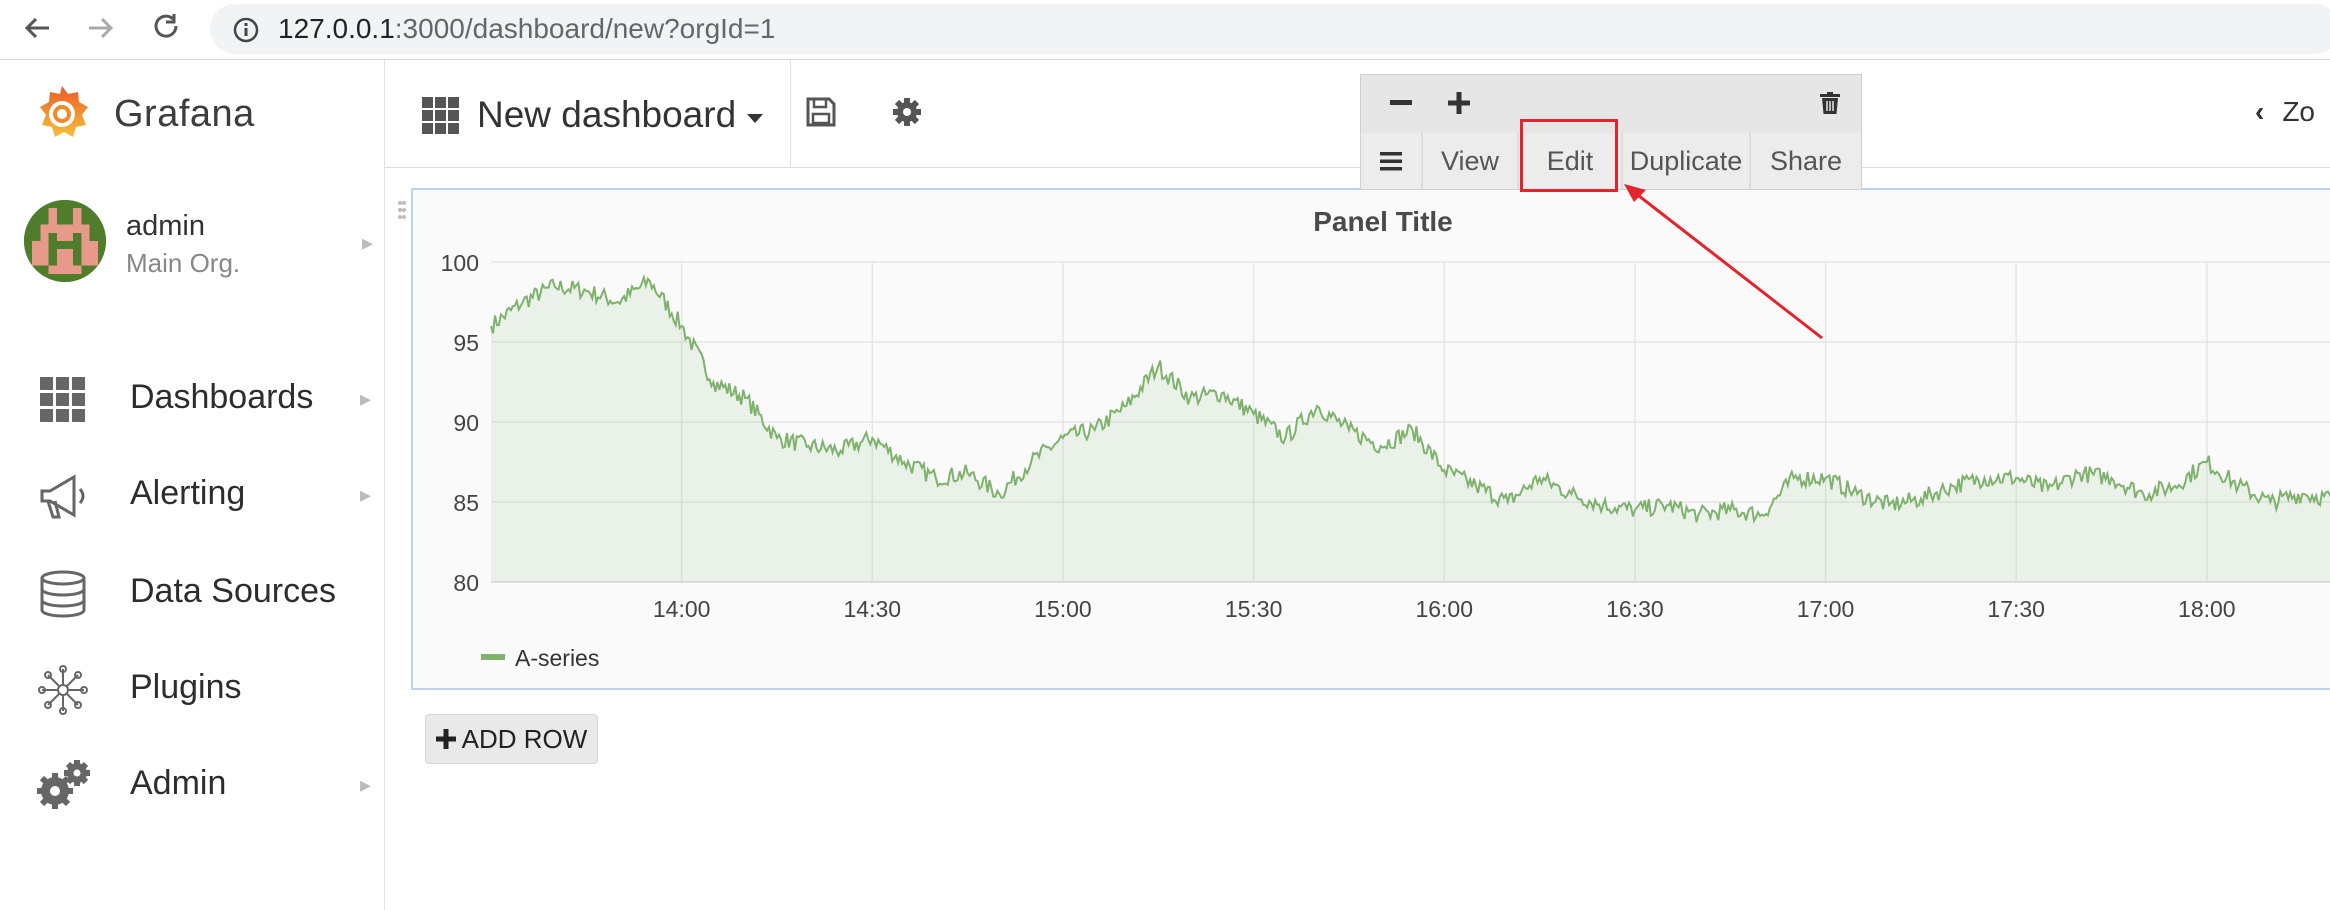 The height and width of the screenshot is (910, 2330). What do you see at coordinates (1723, 262) in the screenshot?
I see `annotation-arrow` at bounding box center [1723, 262].